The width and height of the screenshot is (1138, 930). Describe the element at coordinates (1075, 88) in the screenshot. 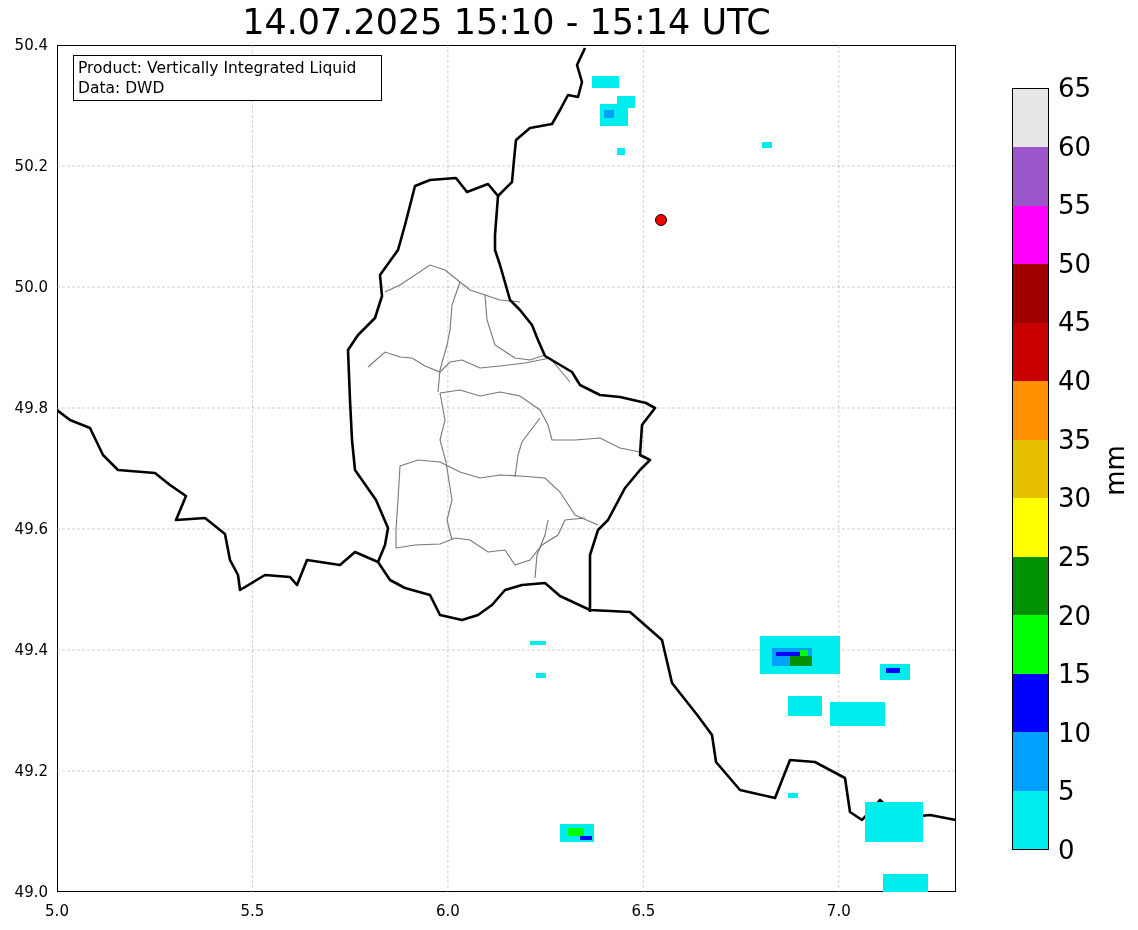

I see `colorbar-tick-label: 65` at that location.